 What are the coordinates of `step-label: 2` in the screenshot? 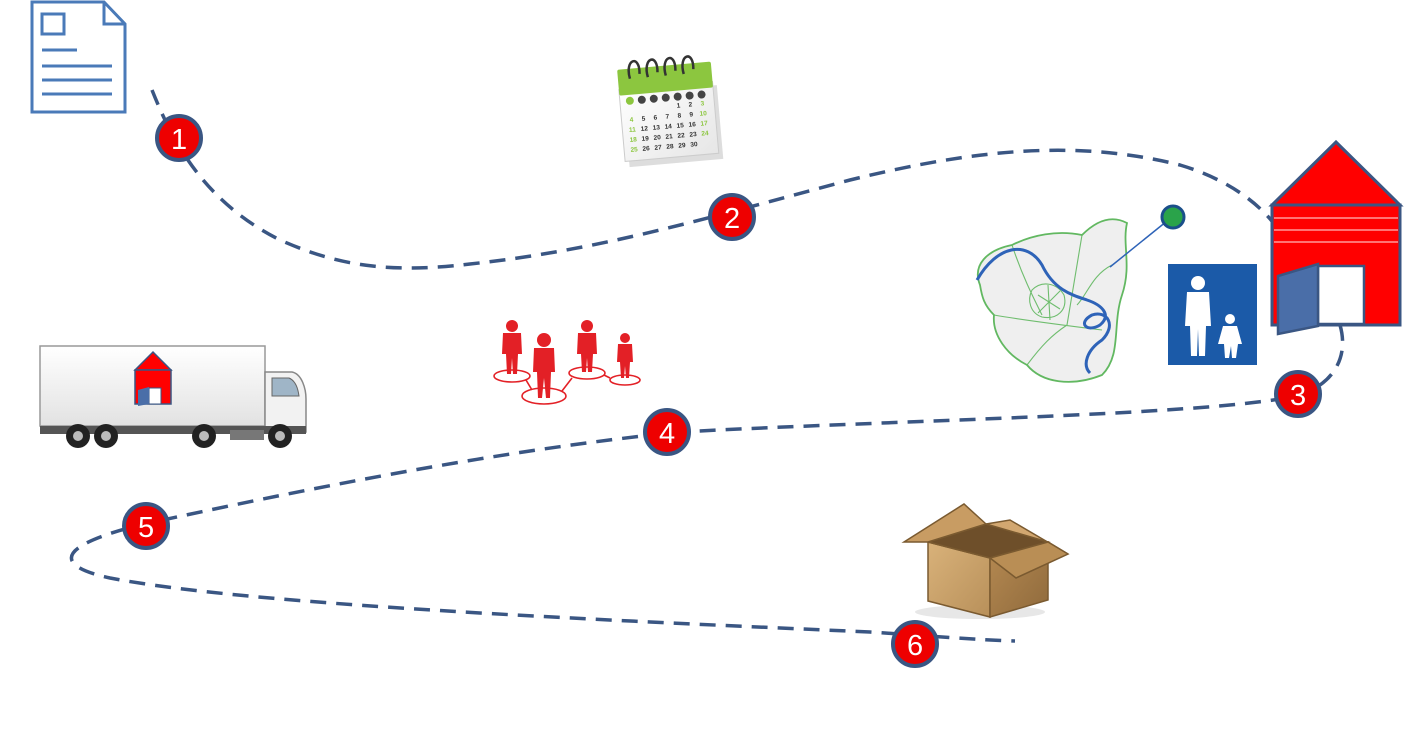 It's located at (732, 219).